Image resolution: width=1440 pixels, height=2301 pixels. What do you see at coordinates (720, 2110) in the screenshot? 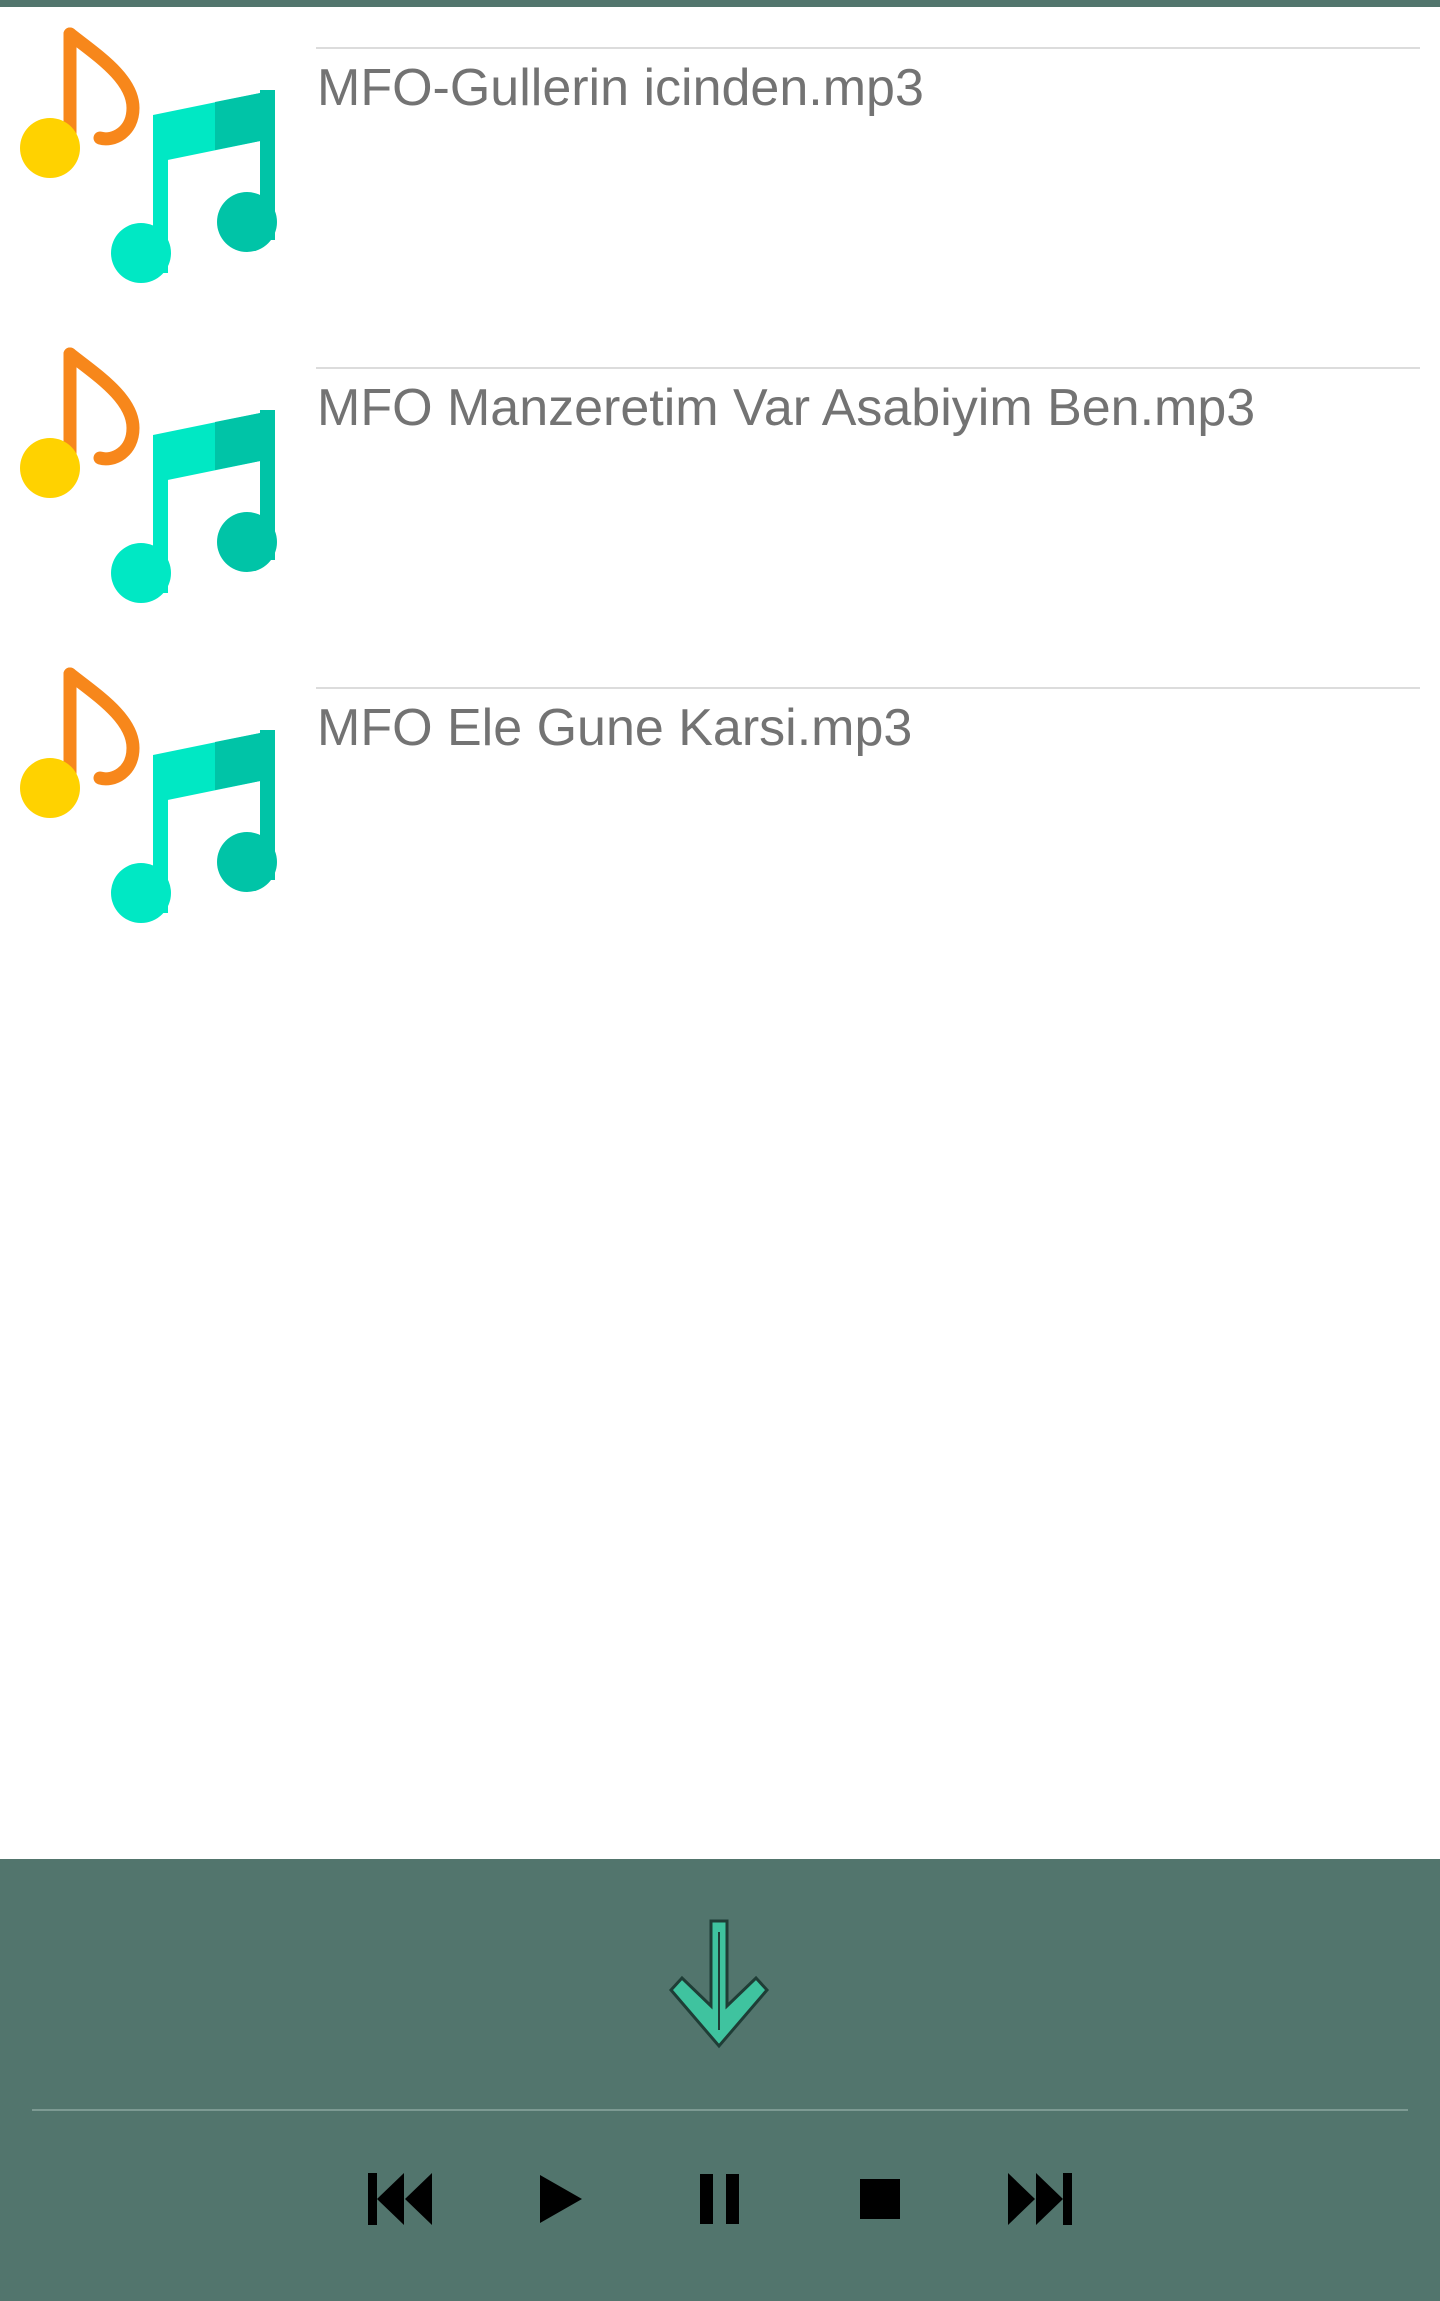
I see `panel-divider` at bounding box center [720, 2110].